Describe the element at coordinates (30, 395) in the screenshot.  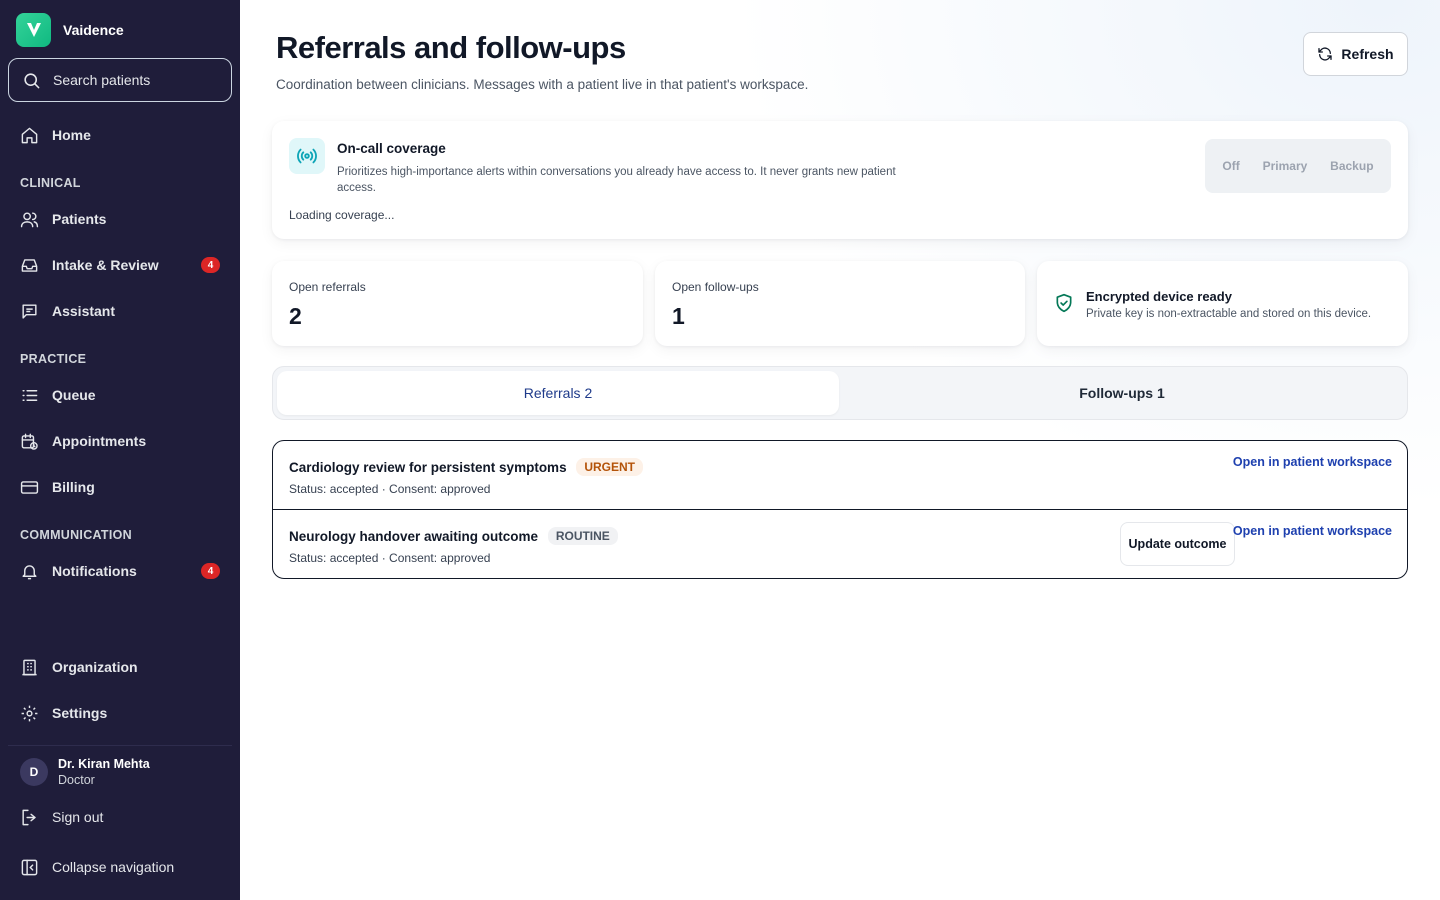
I see `list-icon` at that location.